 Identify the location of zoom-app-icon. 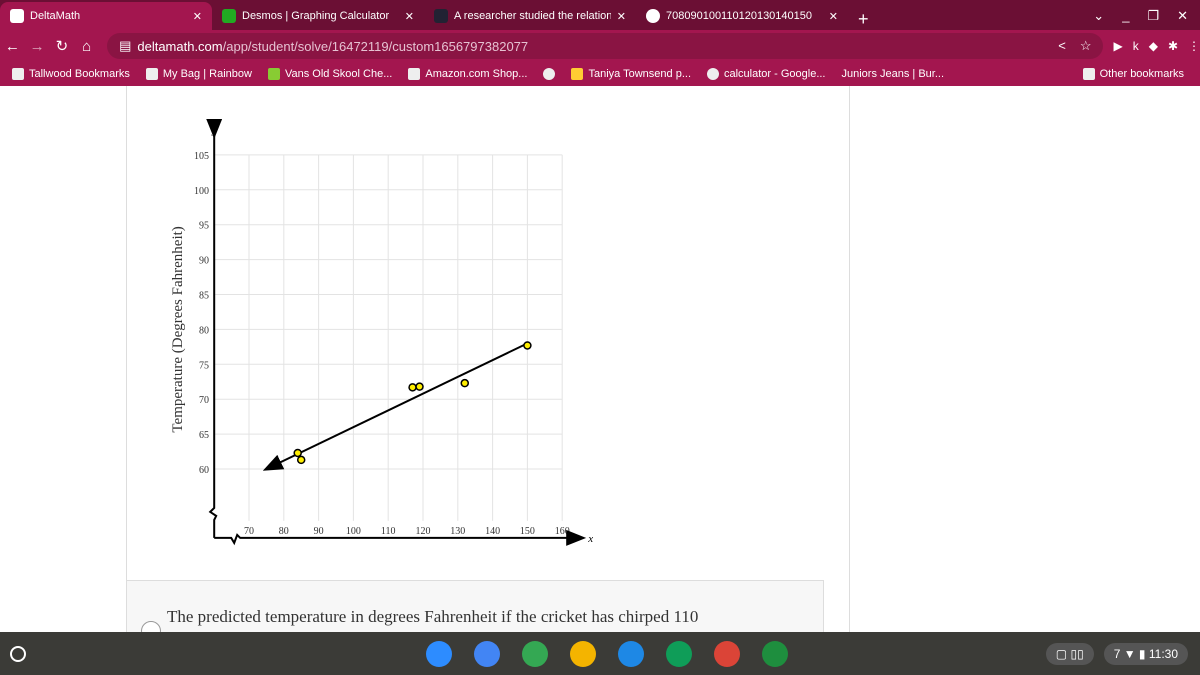
(439, 653).